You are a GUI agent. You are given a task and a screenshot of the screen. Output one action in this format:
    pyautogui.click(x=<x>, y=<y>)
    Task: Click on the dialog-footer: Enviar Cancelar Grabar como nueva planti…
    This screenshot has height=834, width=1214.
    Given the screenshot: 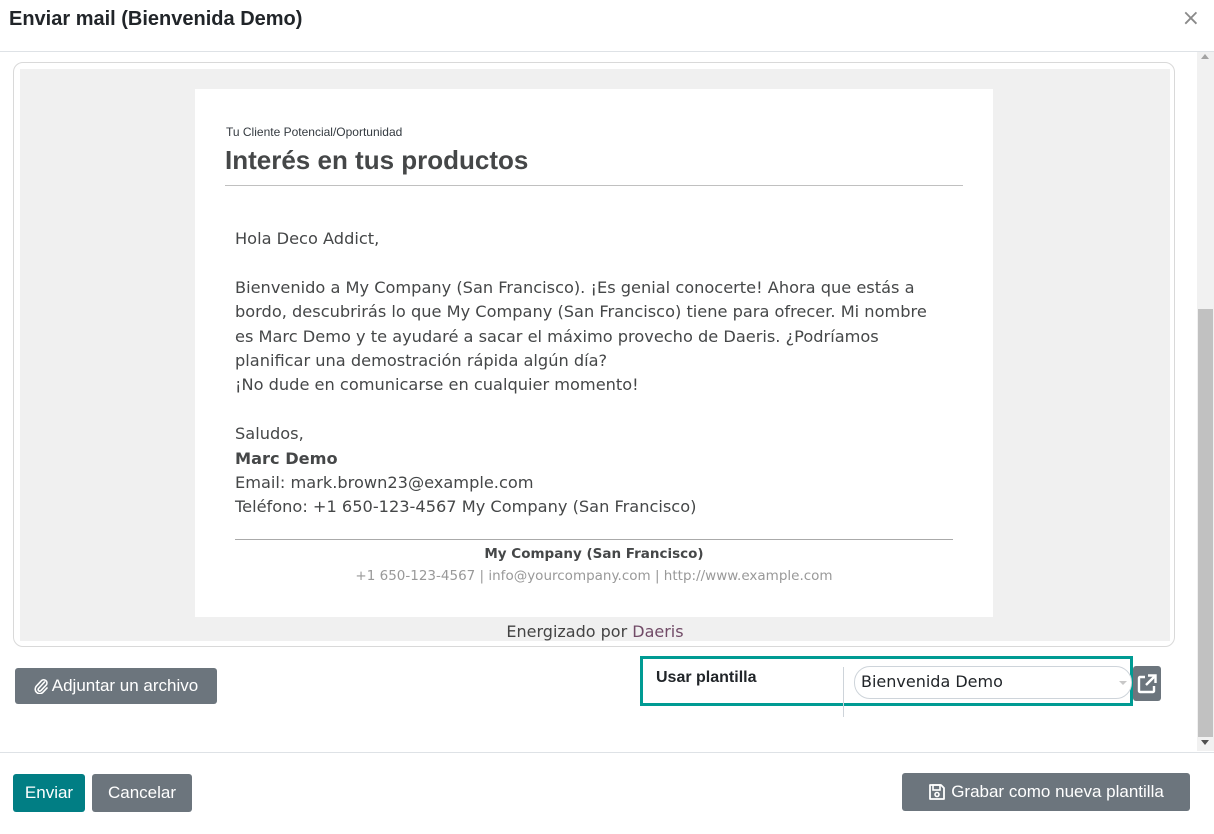 What is the action you would take?
    pyautogui.click(x=607, y=793)
    